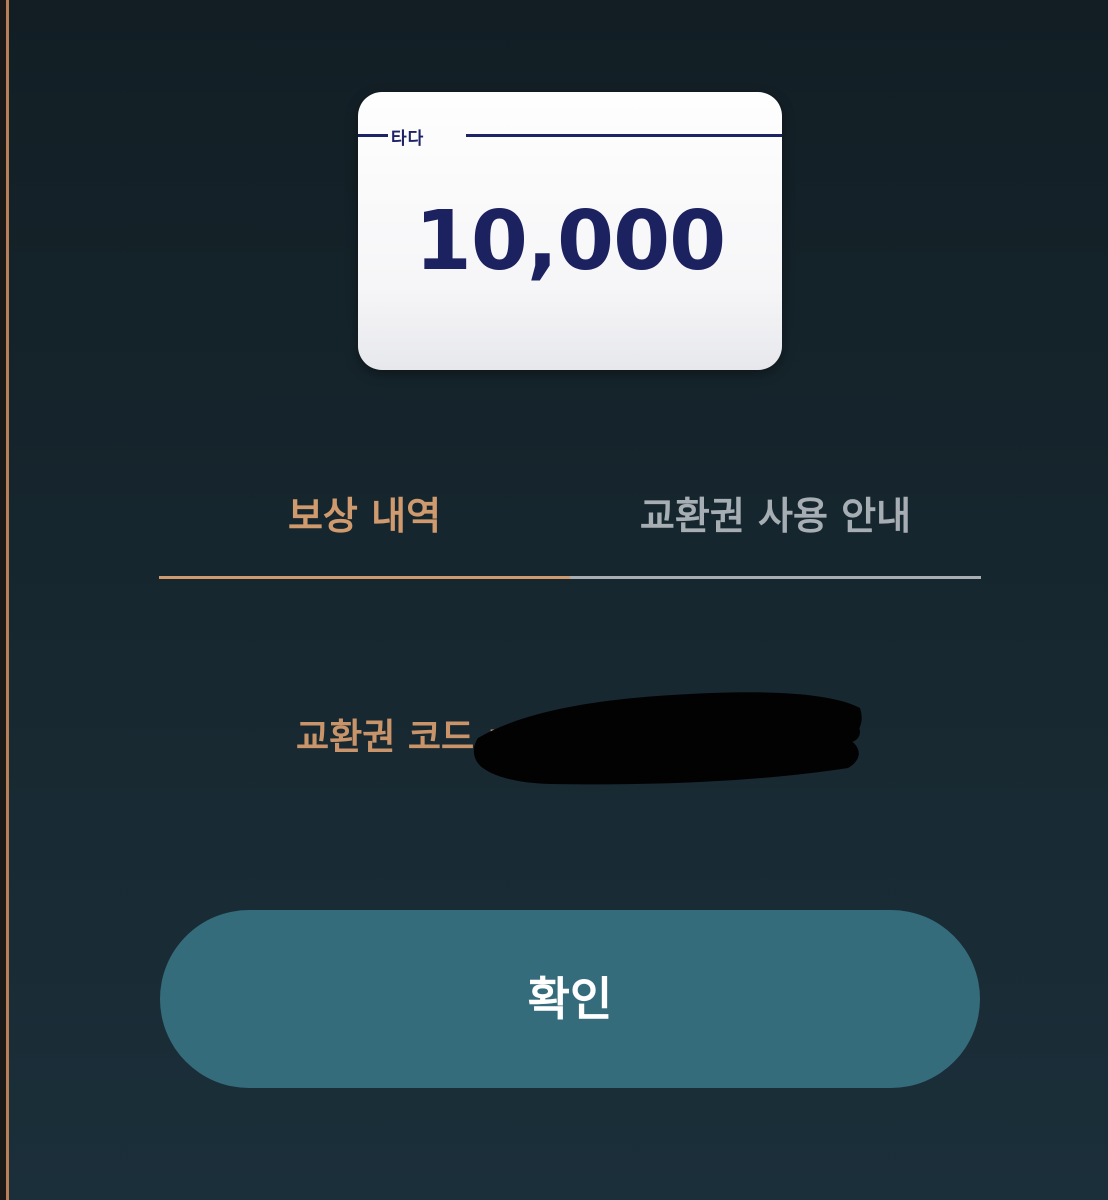  Describe the element at coordinates (4, 600) in the screenshot. I see `window-edge` at that location.